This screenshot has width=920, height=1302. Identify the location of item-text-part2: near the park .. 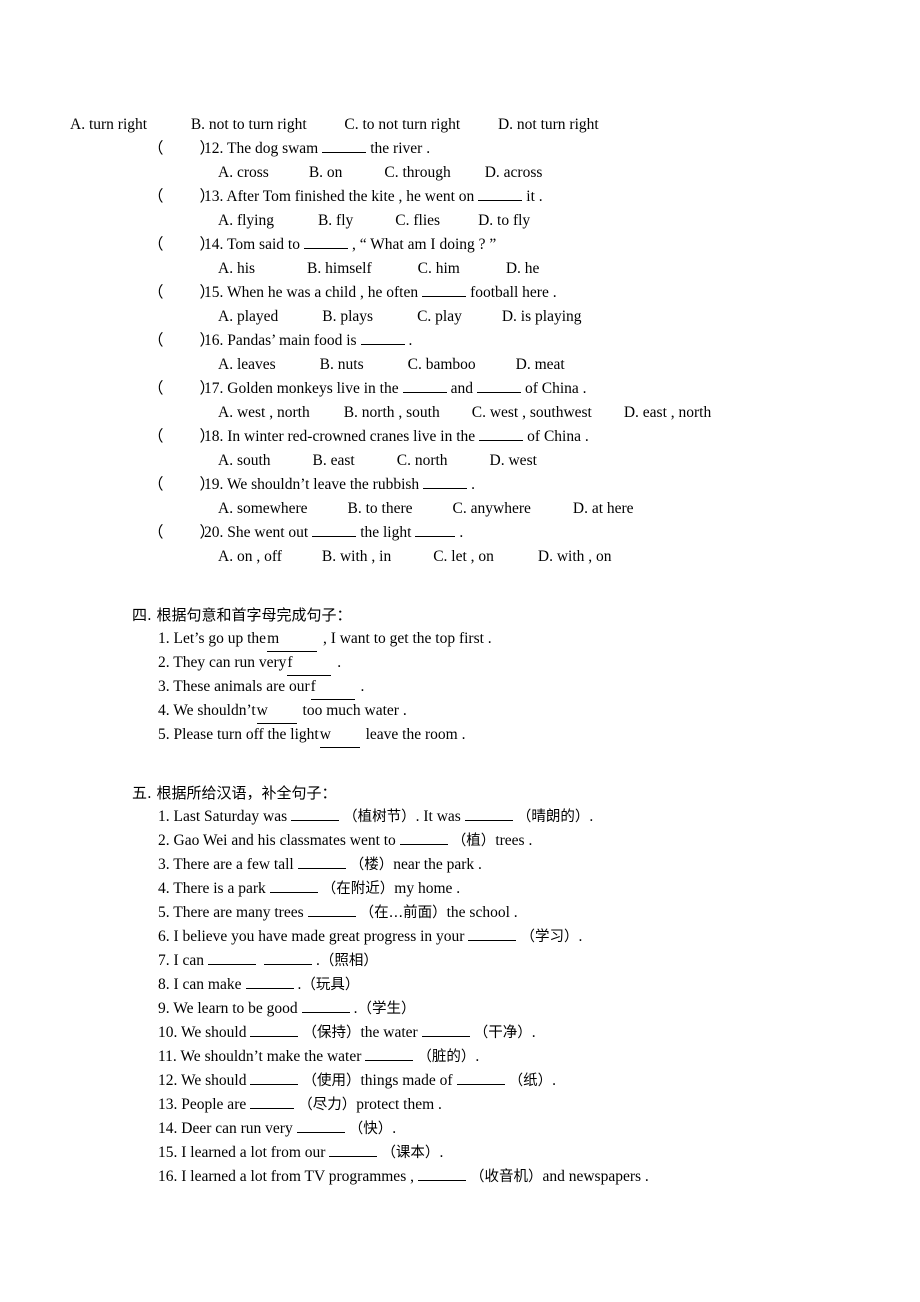
(437, 864).